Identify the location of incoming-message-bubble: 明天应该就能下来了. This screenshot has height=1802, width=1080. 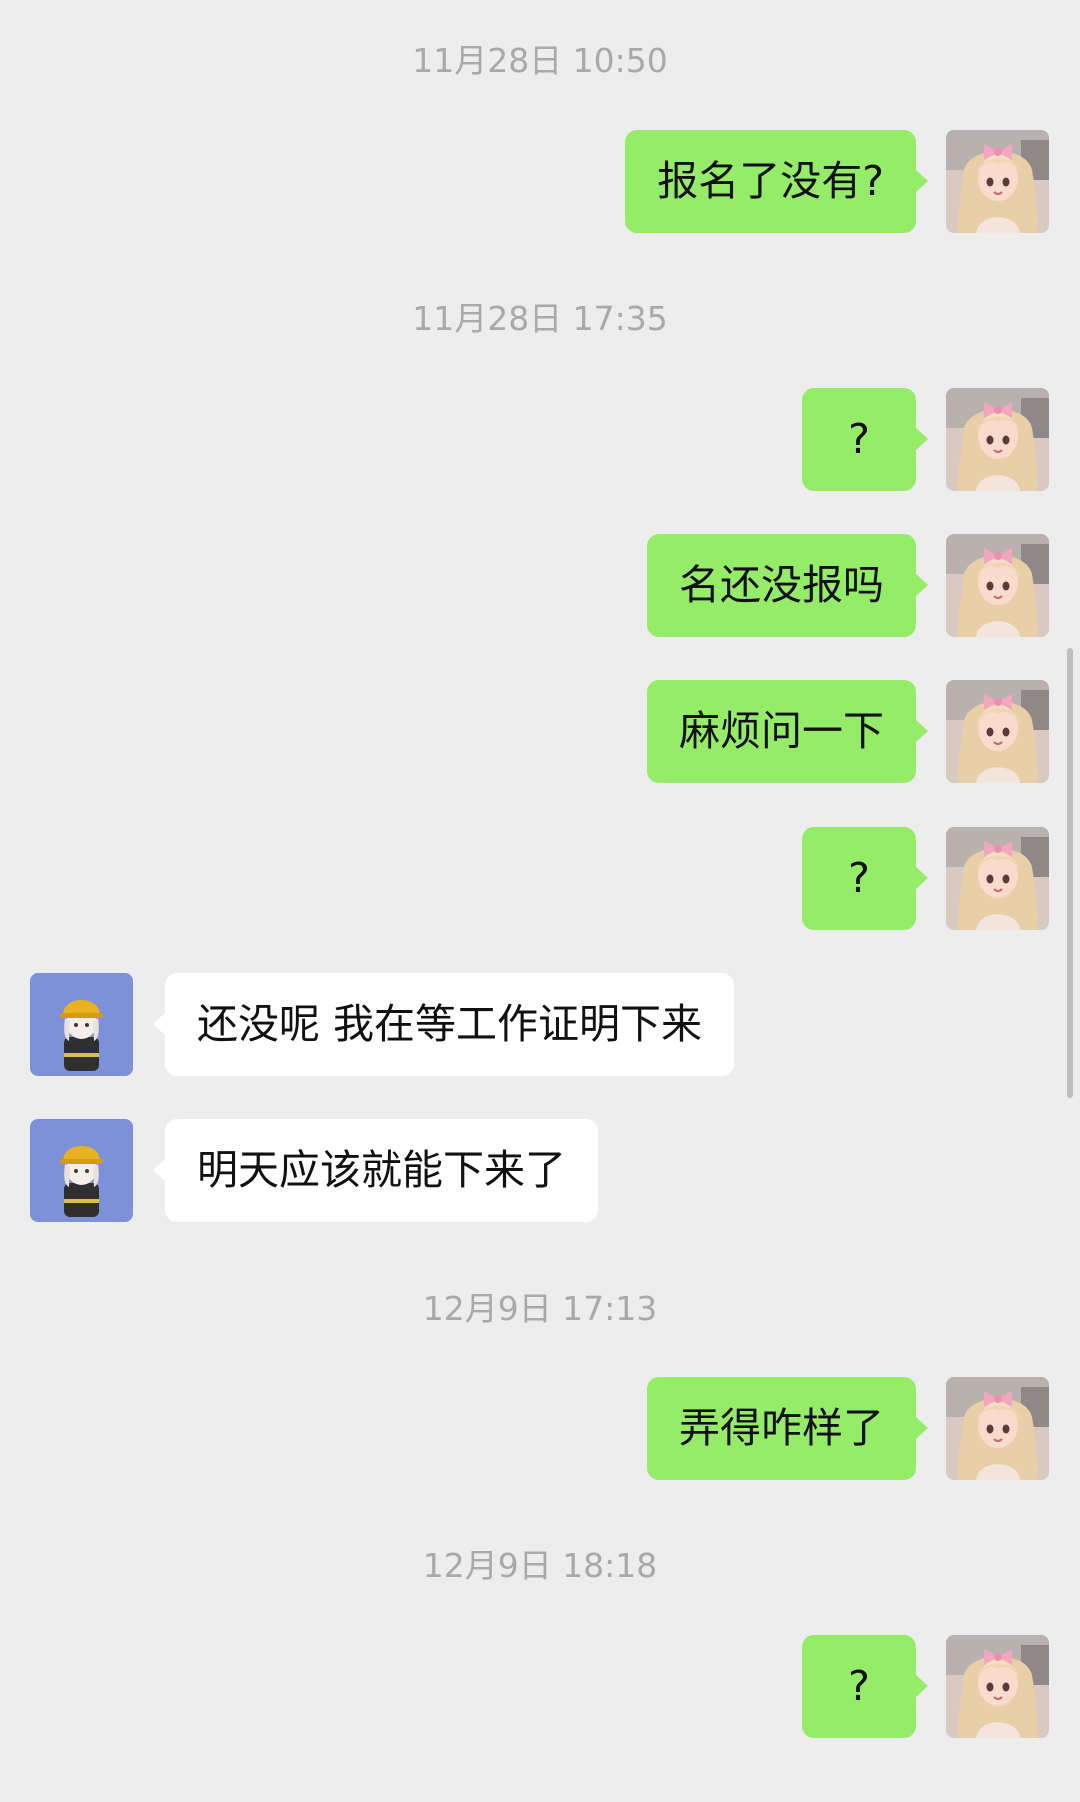
(375, 1170).